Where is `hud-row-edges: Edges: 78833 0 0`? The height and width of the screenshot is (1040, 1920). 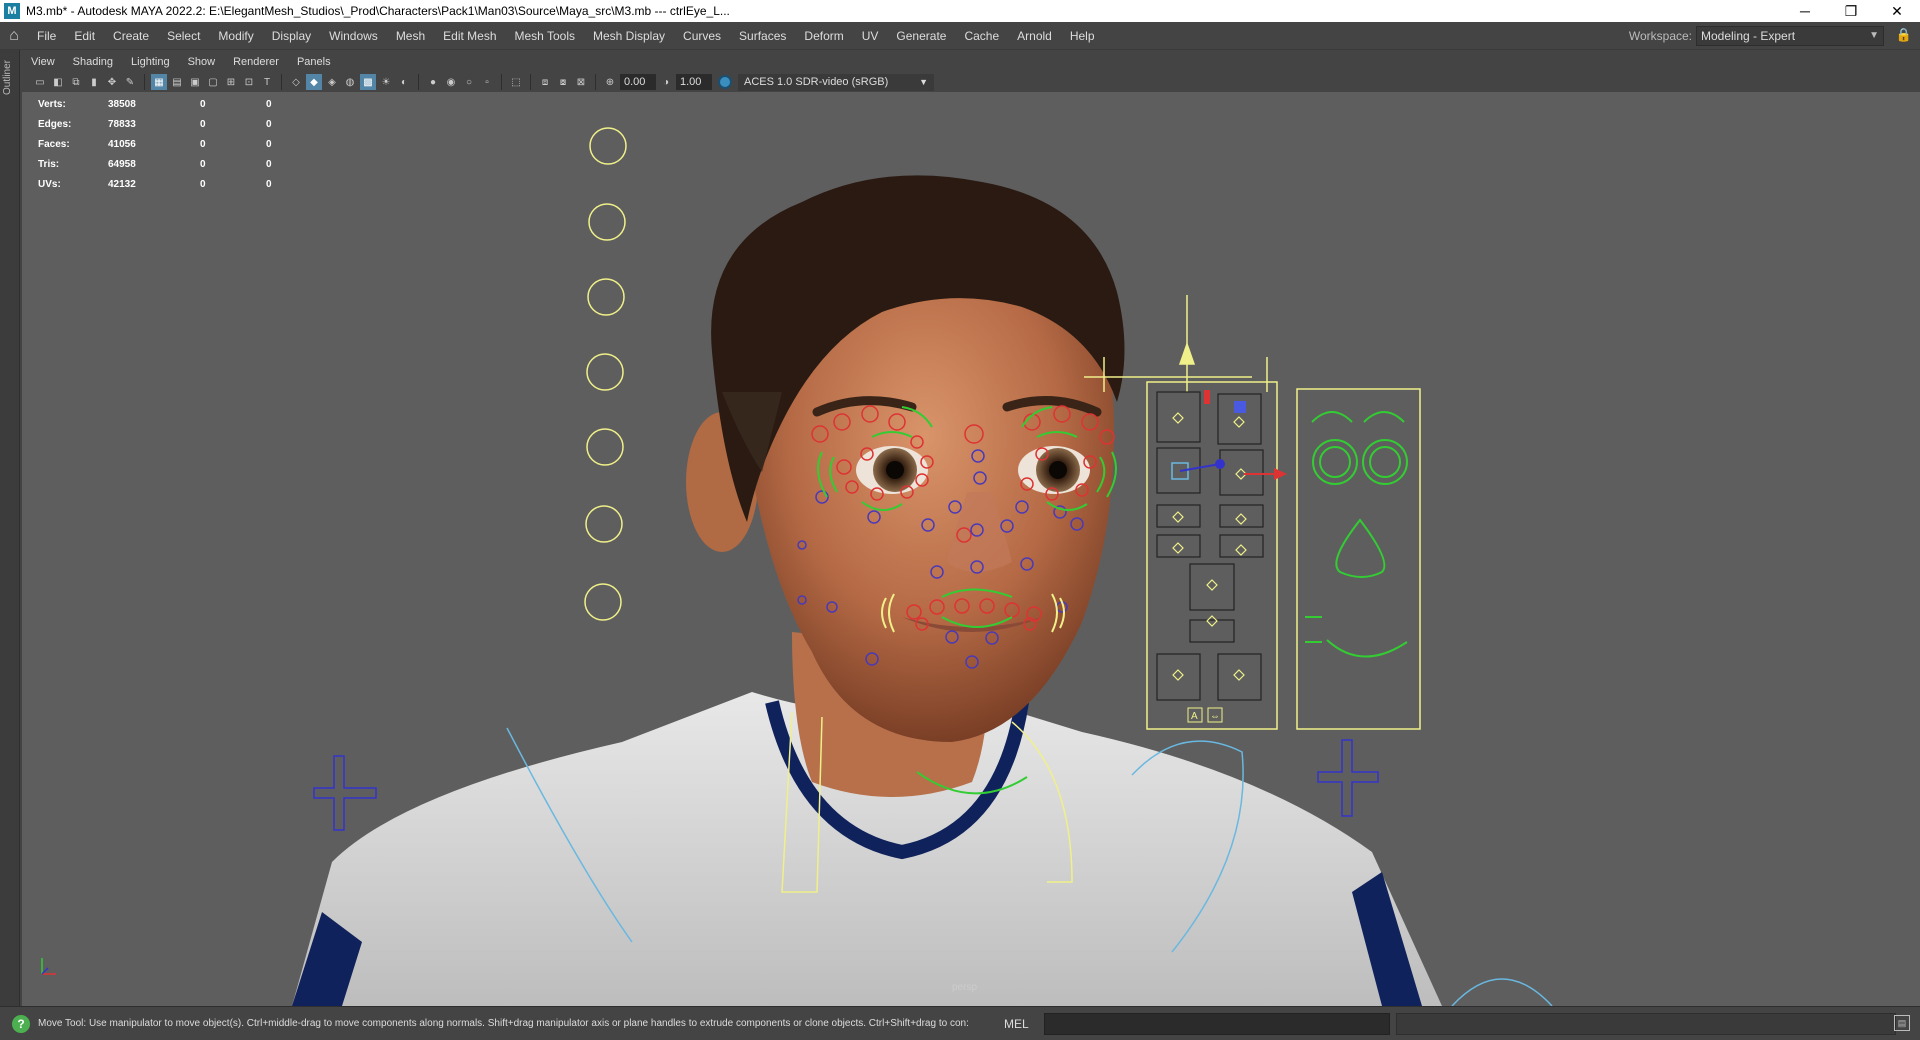
hud-row-edges: Edges: 78833 0 0 is located at coordinates (155, 124).